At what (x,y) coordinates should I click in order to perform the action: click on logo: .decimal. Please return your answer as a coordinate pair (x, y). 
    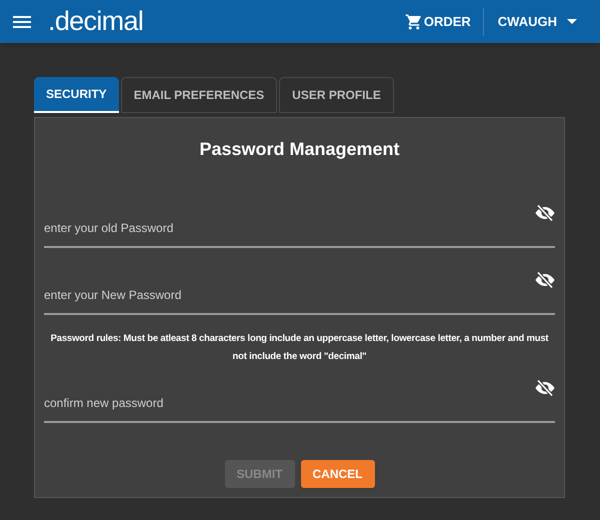
    Looking at the image, I should click on (96, 21).